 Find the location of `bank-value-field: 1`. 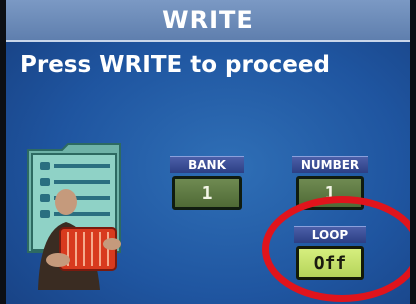

bank-value-field: 1 is located at coordinates (207, 193).